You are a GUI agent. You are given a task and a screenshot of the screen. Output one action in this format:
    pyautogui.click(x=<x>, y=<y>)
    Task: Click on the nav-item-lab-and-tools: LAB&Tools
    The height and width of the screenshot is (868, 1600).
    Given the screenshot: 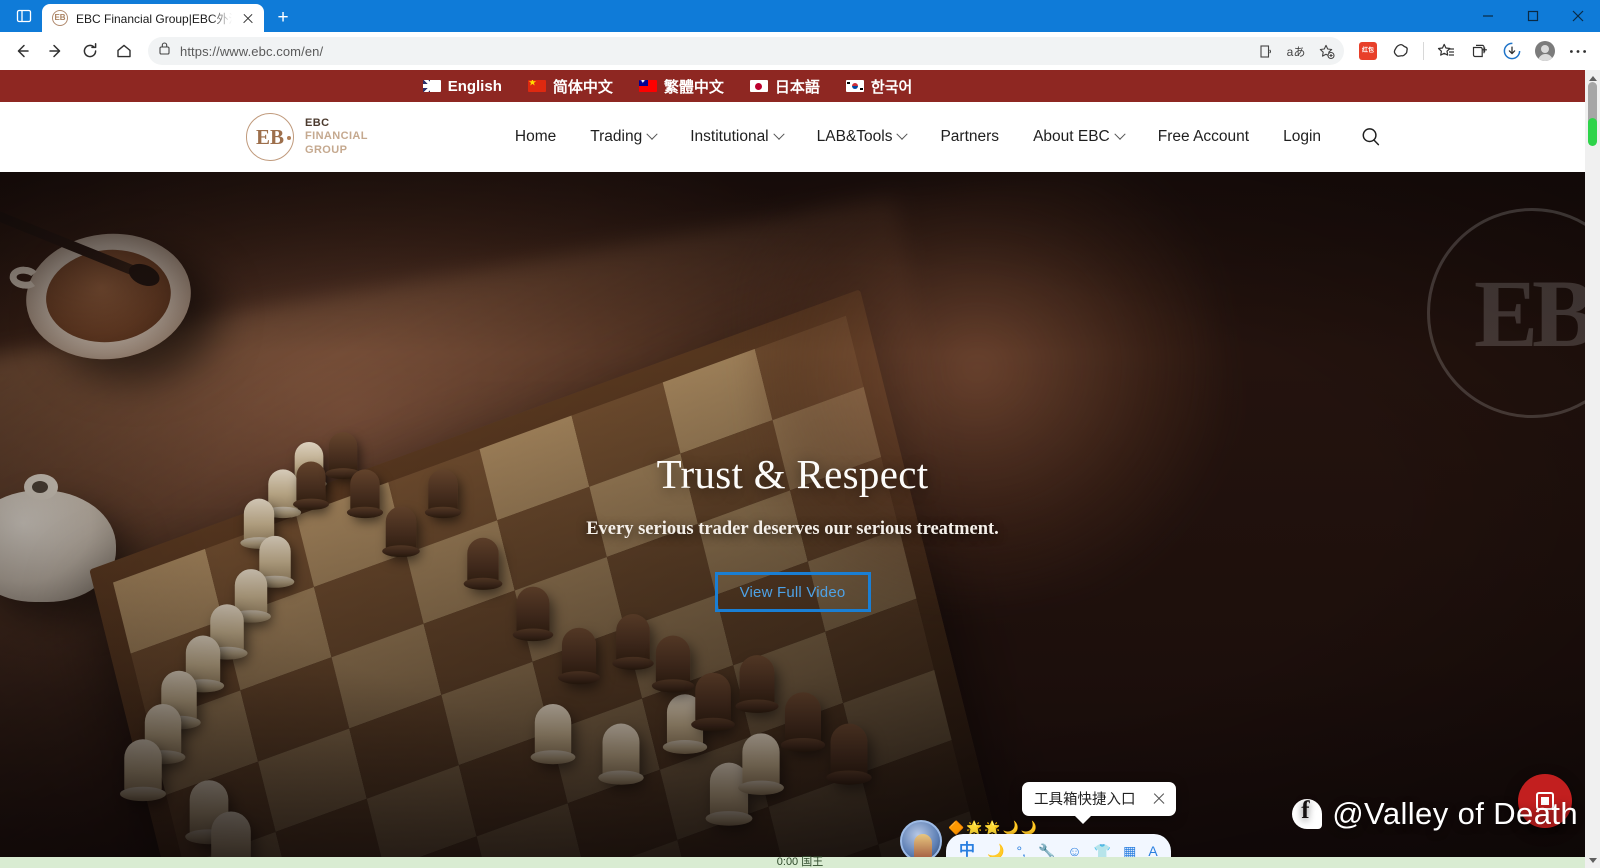 What is the action you would take?
    pyautogui.click(x=862, y=137)
    